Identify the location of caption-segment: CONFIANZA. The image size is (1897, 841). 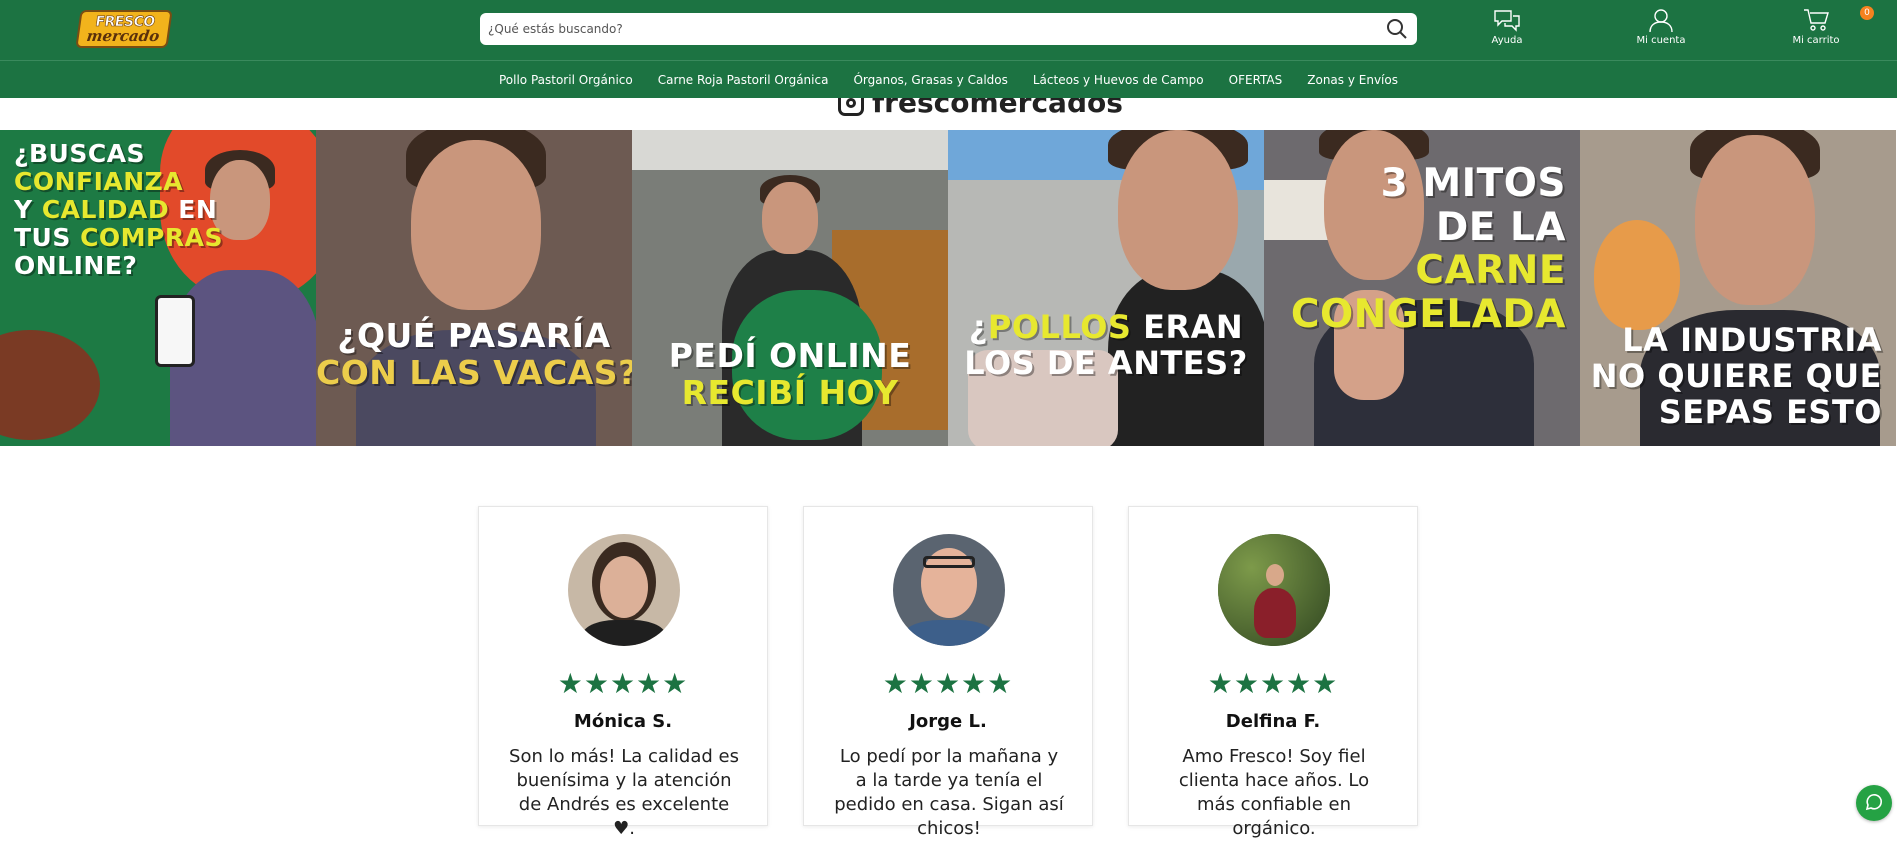
(99, 181).